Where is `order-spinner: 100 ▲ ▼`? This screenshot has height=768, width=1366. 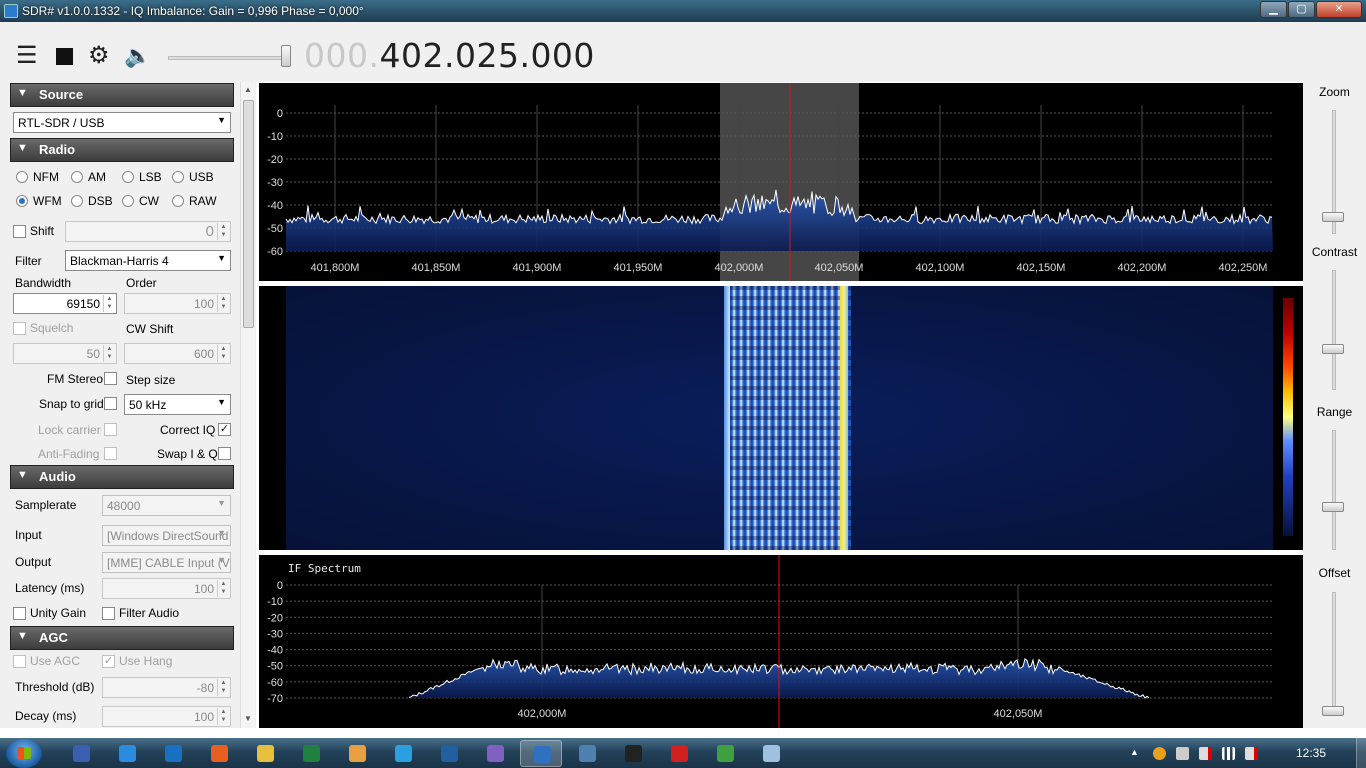
order-spinner: 100 ▲ ▼ is located at coordinates (177, 303).